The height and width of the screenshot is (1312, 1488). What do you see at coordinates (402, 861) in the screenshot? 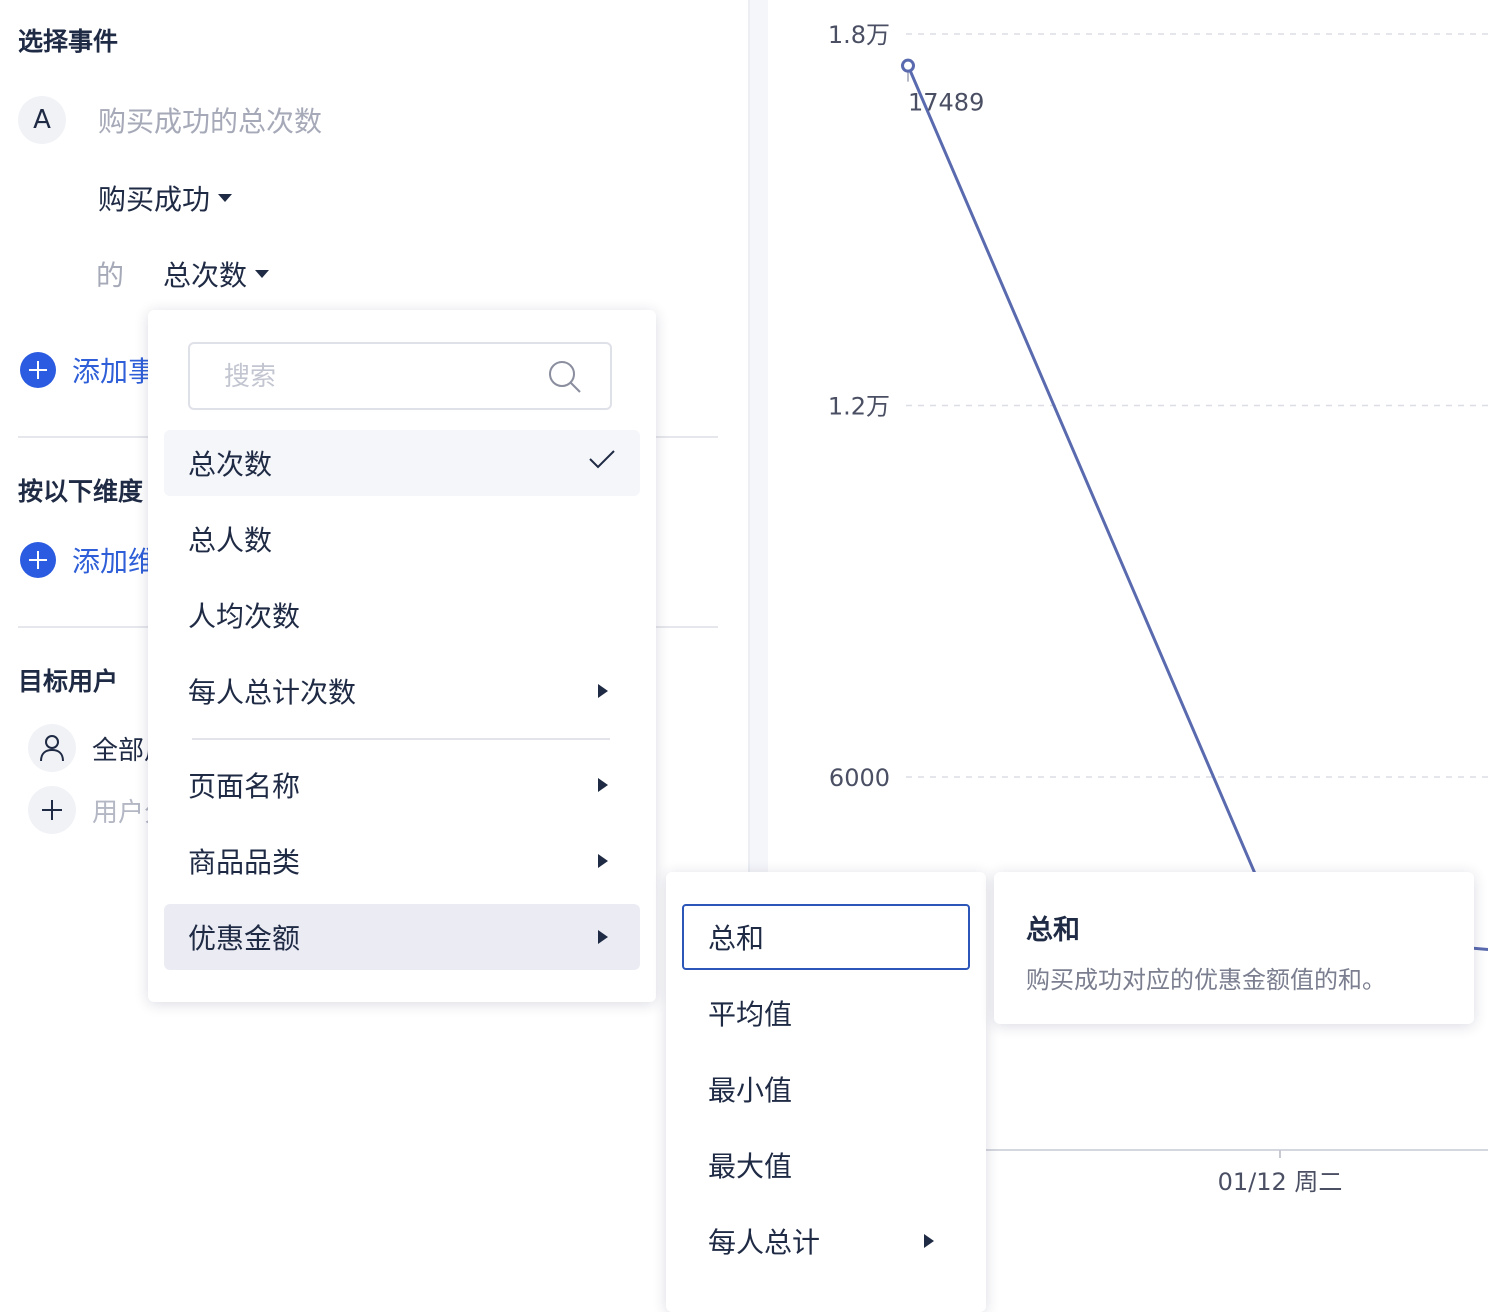
I see `dropdown-item-product-category: 商品品类` at bounding box center [402, 861].